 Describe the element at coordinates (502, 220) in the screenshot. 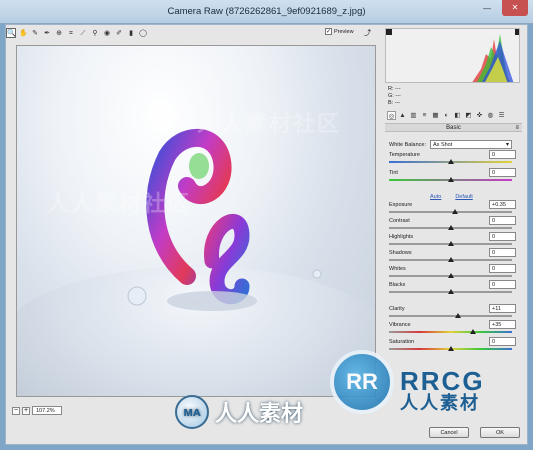

I see `contrast-value-field: 0` at that location.